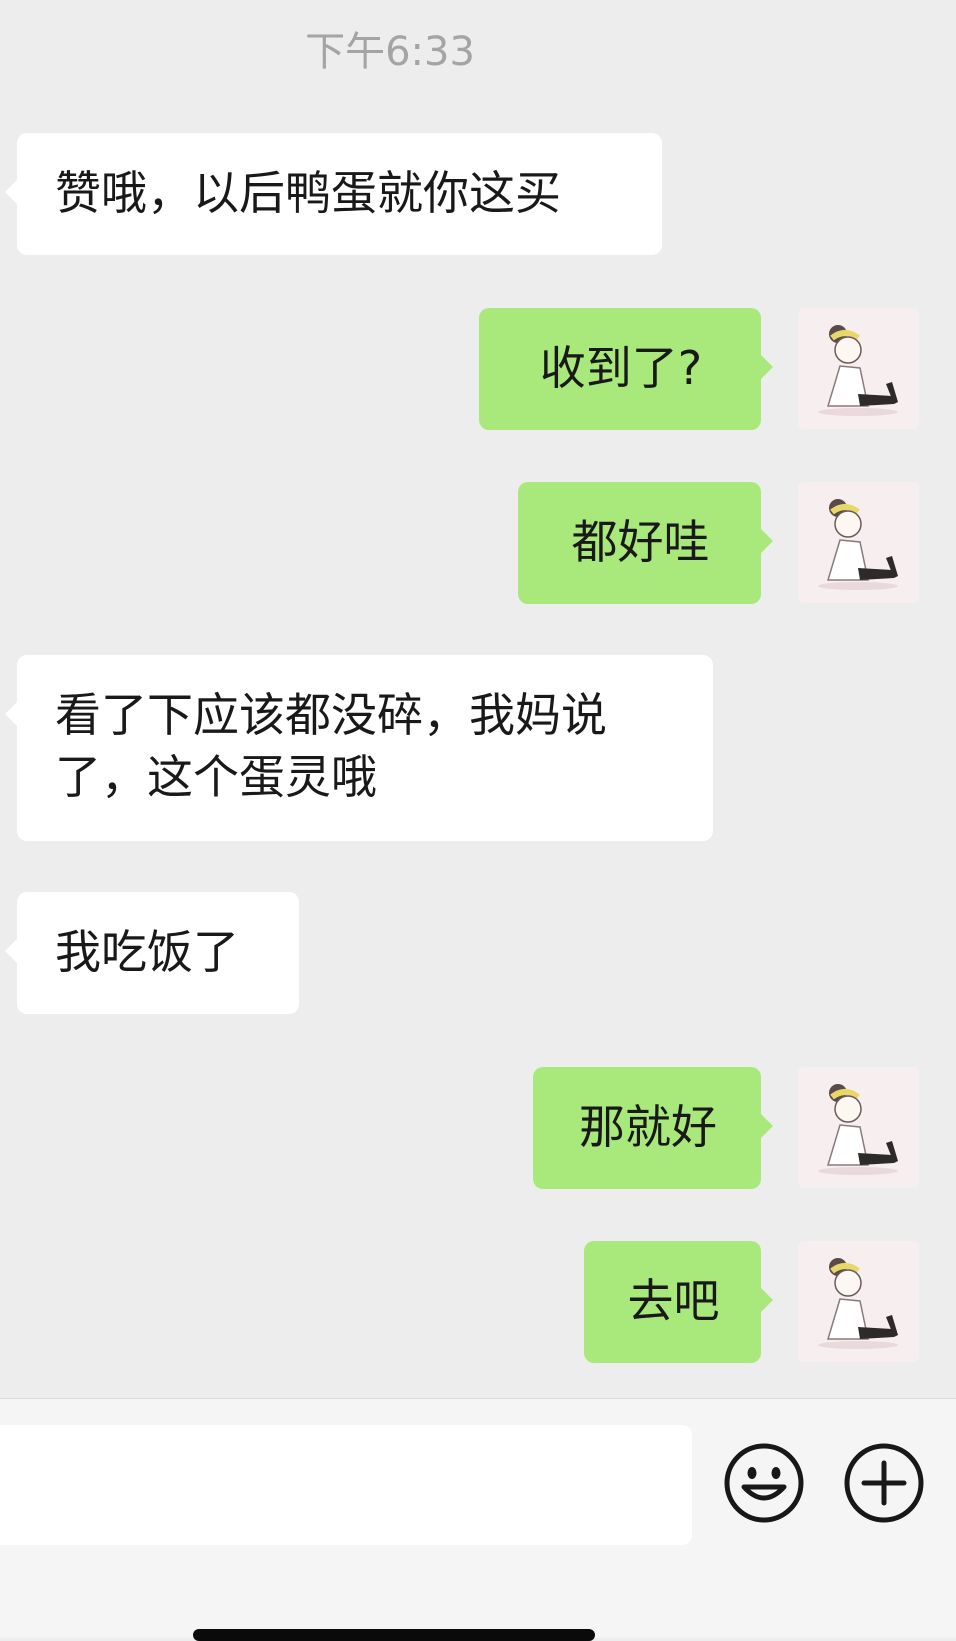  Describe the element at coordinates (653, 1128) in the screenshot. I see `outgoing-message-bubble: 那就好` at that location.